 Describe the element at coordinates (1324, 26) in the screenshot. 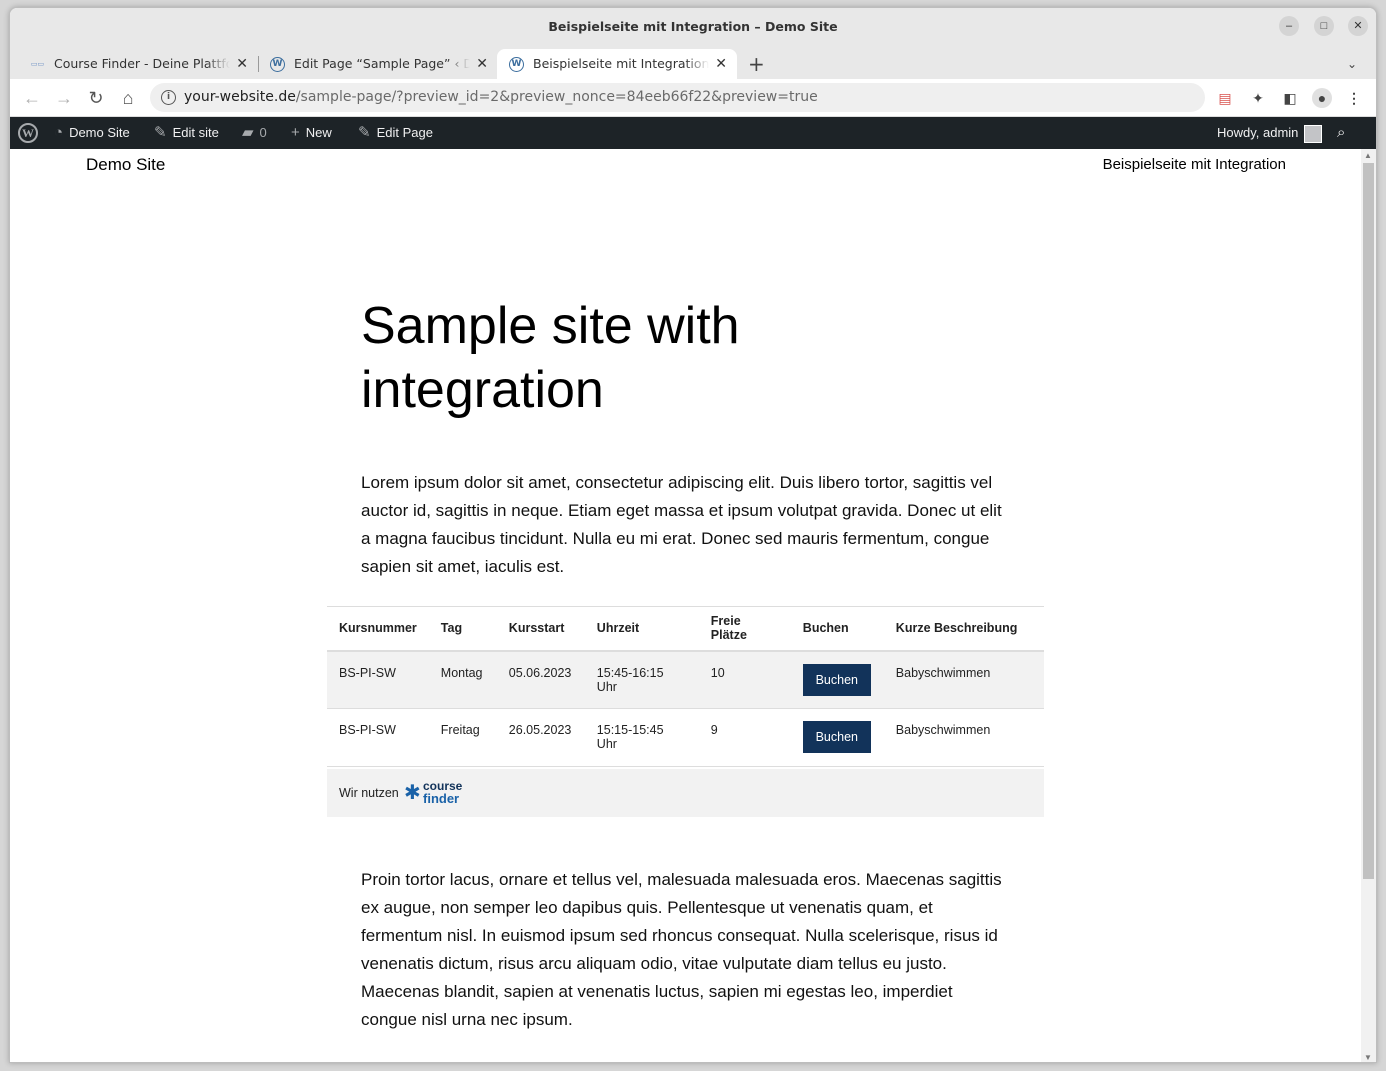

I see `maximize-button: □` at that location.